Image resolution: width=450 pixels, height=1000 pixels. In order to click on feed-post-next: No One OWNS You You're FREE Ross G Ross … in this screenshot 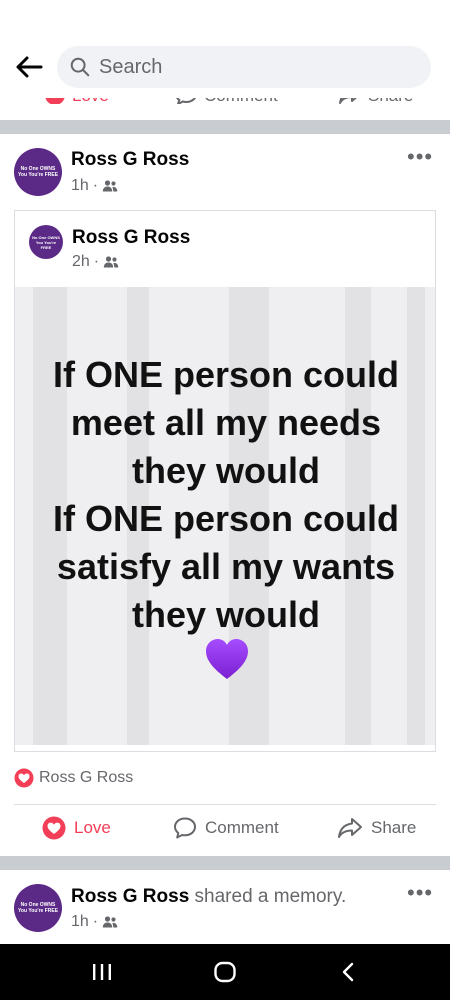, I will do `click(225, 907)`.